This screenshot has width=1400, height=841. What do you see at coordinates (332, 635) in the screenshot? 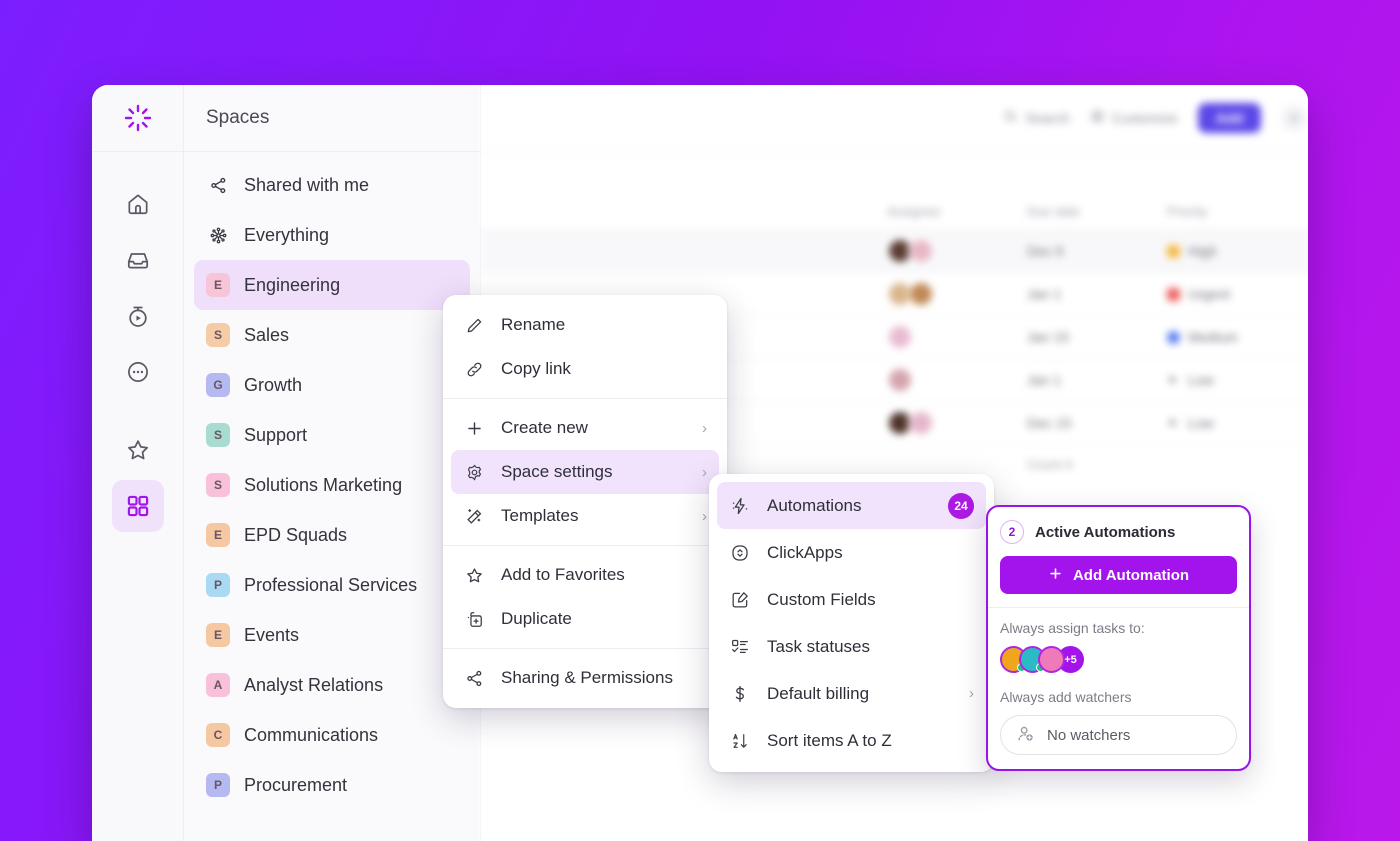
I see `sidebar-item-events: E Events` at bounding box center [332, 635].